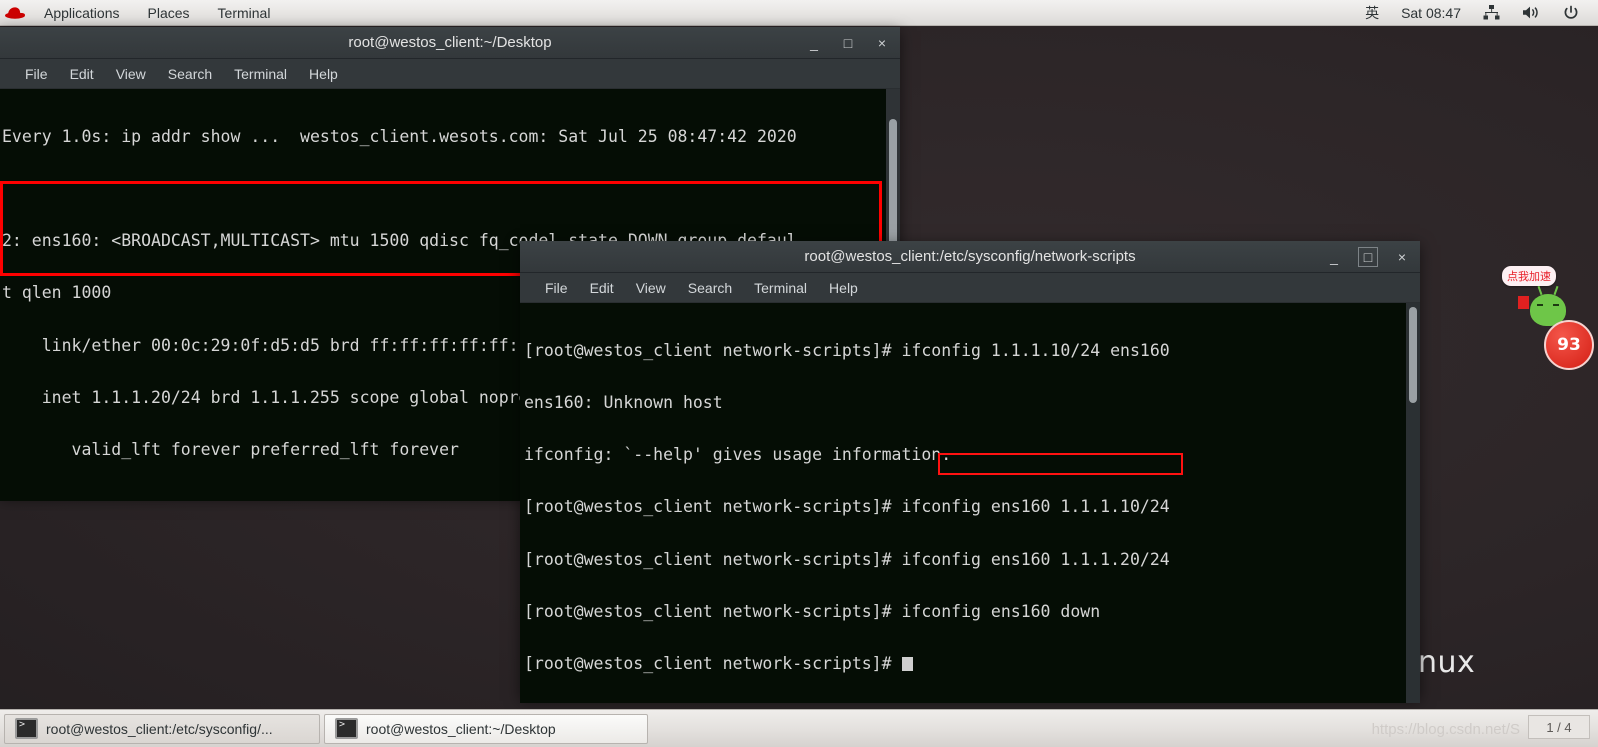 Image resolution: width=1598 pixels, height=747 pixels. Describe the element at coordinates (1372, 13) in the screenshot. I see `input-method-indicator: 英` at that location.